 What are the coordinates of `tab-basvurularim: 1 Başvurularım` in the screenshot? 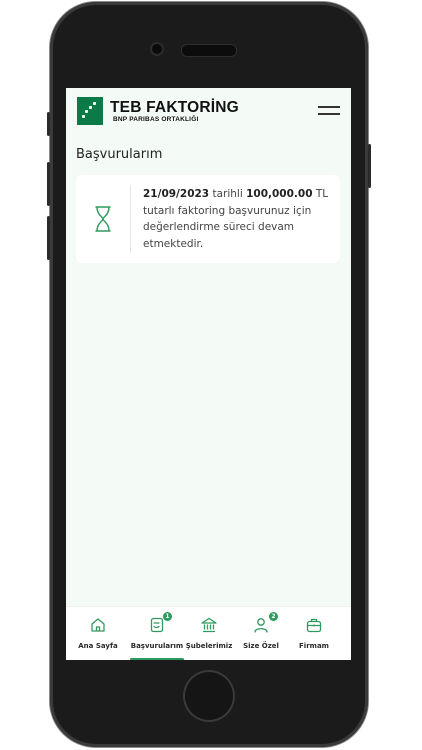 It's located at (157, 633).